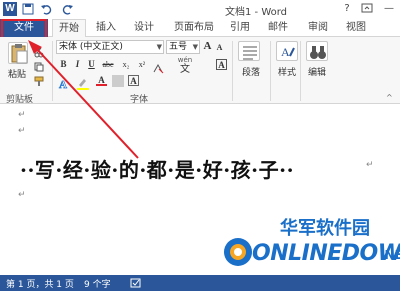 The width and height of the screenshot is (400, 291). What do you see at coordinates (326, 253) in the screenshot?
I see `watermark-en: ONLINEDOWN` at bounding box center [326, 253].